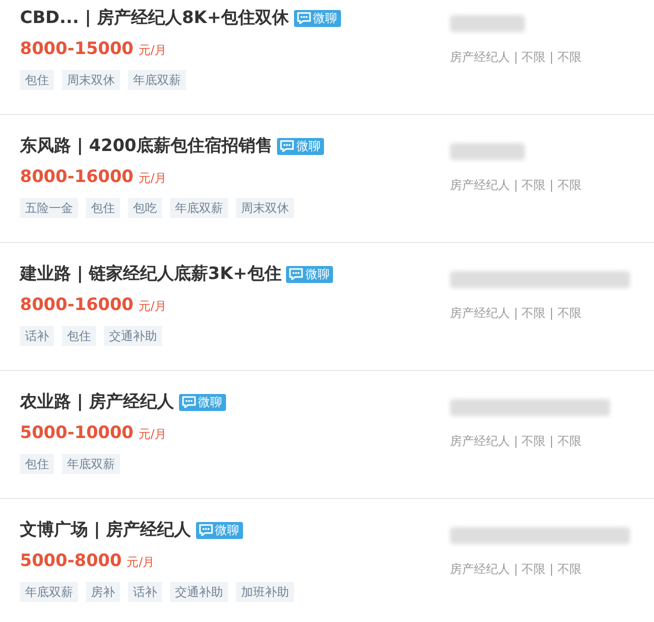 This screenshot has height=622, width=654. I want to click on job-title: CBD... | 房产经纪人8K+包住双休, so click(155, 18).